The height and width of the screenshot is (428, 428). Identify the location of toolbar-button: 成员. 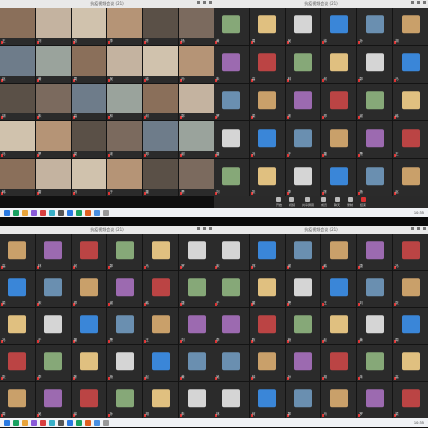
(324, 202).